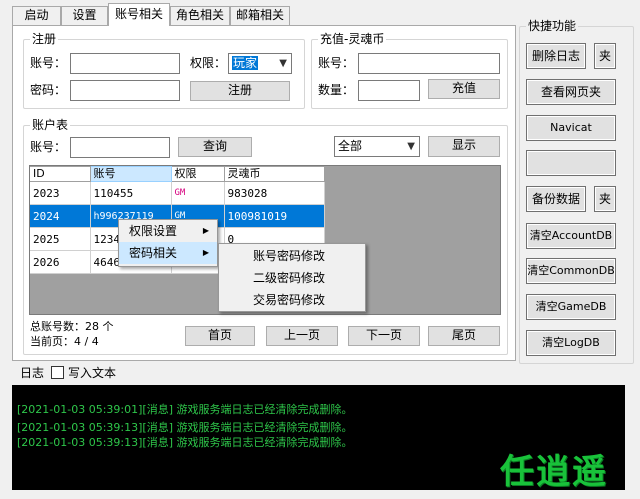  I want to click on shortcut-group-title: 快捷功能, so click(552, 26).